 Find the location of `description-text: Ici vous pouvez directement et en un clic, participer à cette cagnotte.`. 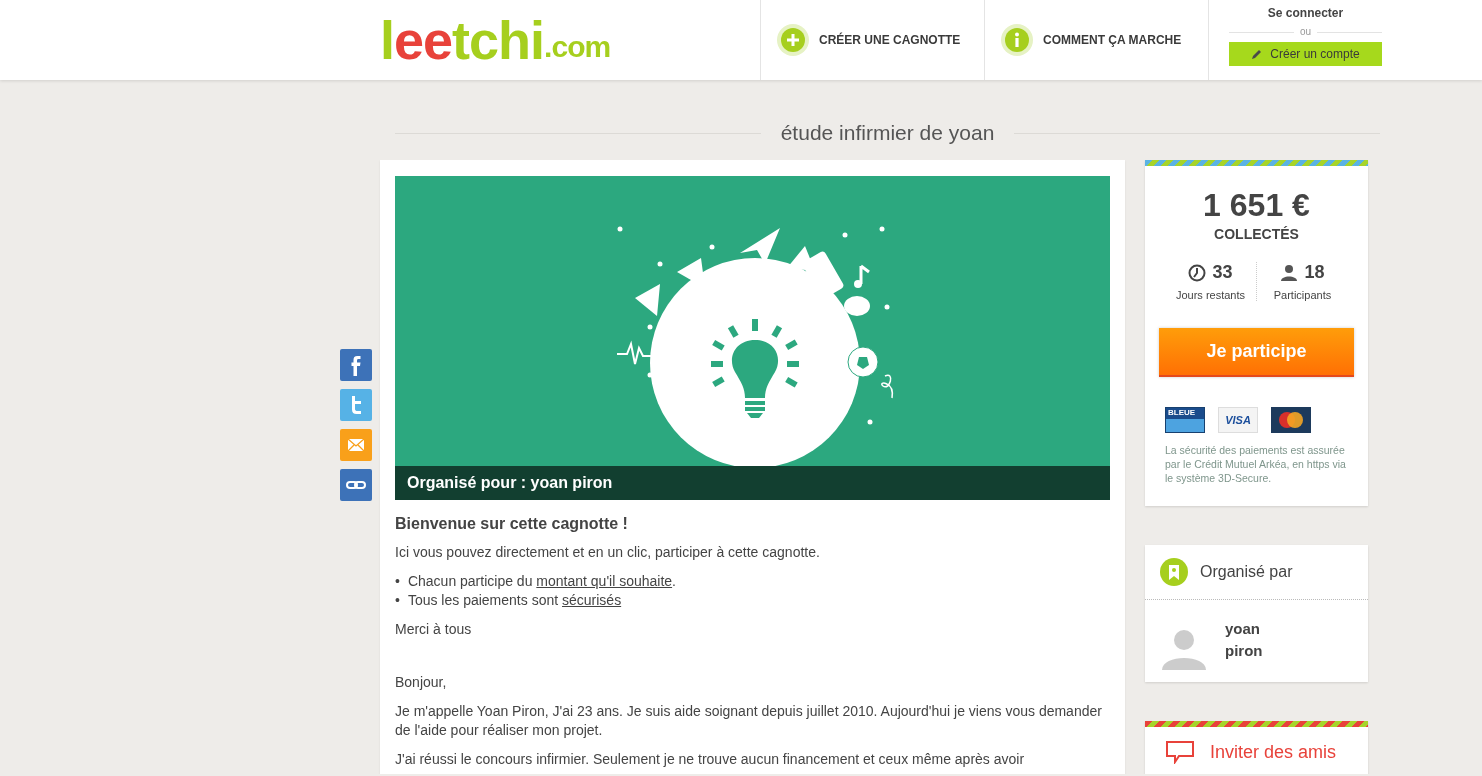

description-text: Ici vous pouvez directement et en un clic, participer à cette cagnotte. is located at coordinates (608, 552).